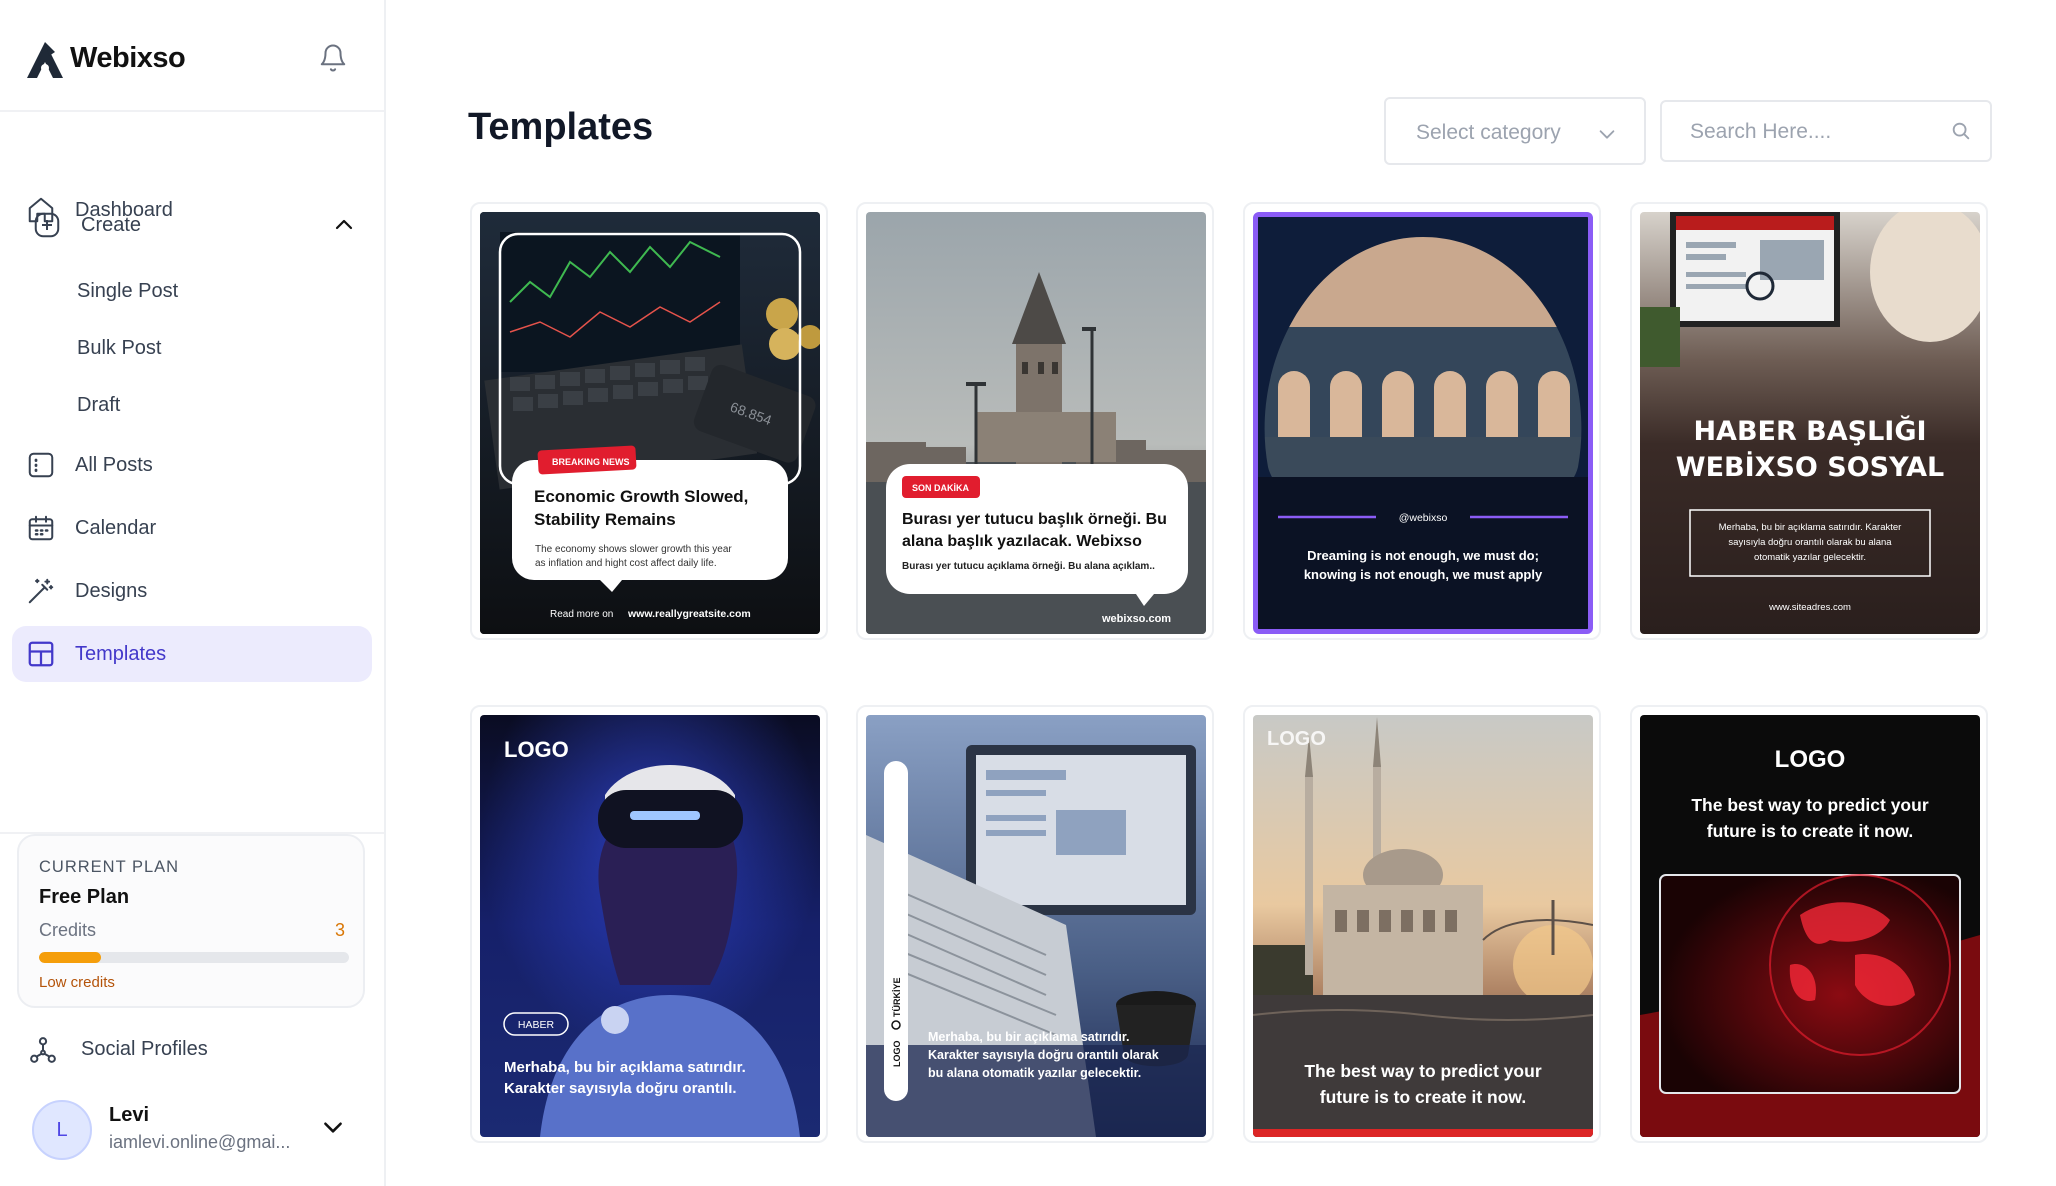 The image size is (2056, 1186). What do you see at coordinates (1136, 619) in the screenshot?
I see `template-site: webixso.com` at bounding box center [1136, 619].